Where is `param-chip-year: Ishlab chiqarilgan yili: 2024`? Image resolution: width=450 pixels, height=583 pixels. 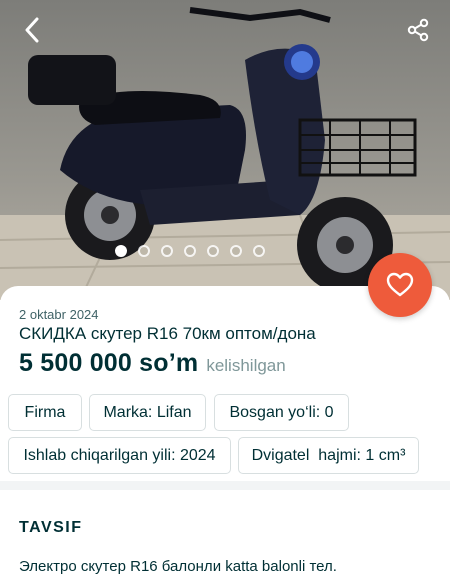 param-chip-year: Ishlab chiqarilgan yili: 2024 is located at coordinates (119, 455).